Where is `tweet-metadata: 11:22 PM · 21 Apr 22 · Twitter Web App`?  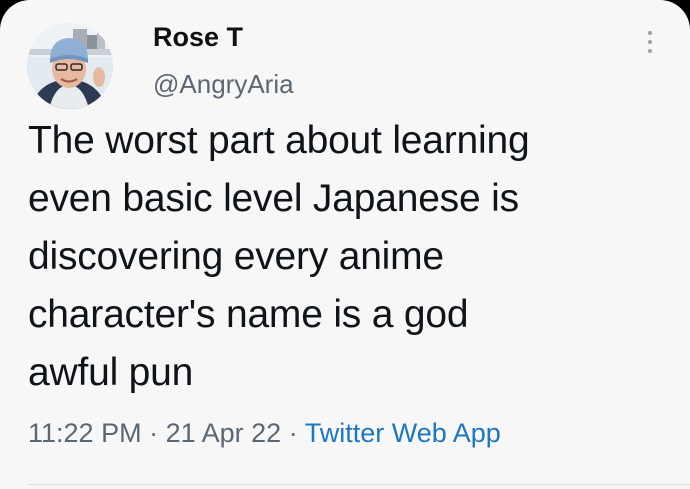
tweet-metadata: 11:22 PM · 21 Apr 22 · Twitter Web App is located at coordinates (264, 433).